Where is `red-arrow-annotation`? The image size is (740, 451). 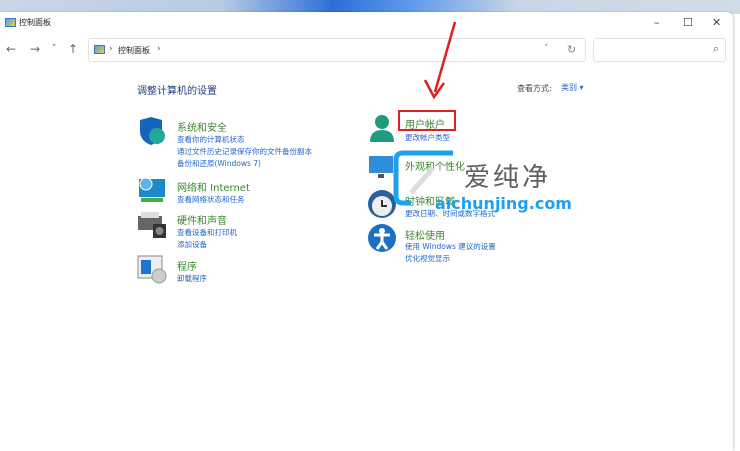
red-arrow-annotation is located at coordinates (440, 60).